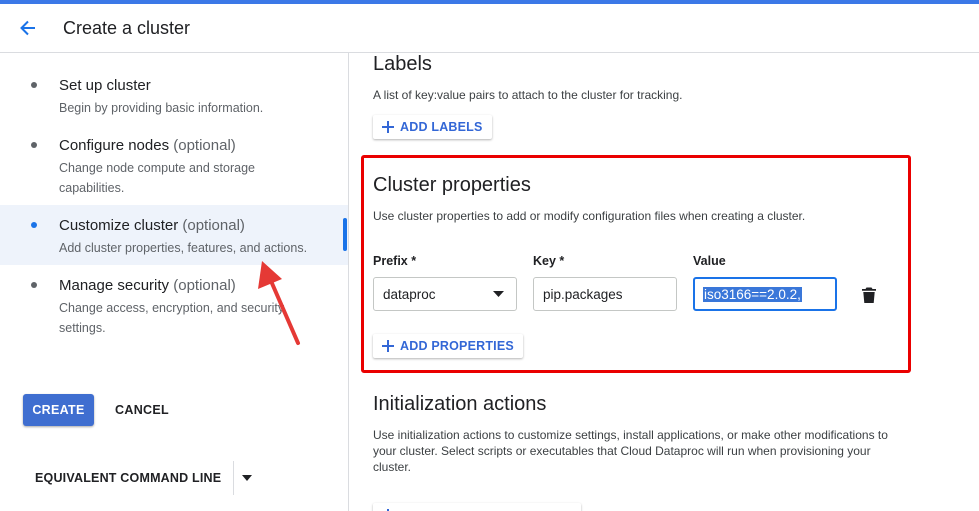 The width and height of the screenshot is (979, 511). Describe the element at coordinates (460, 404) in the screenshot. I see `initialization-actions-heading: Initialization actions` at that location.